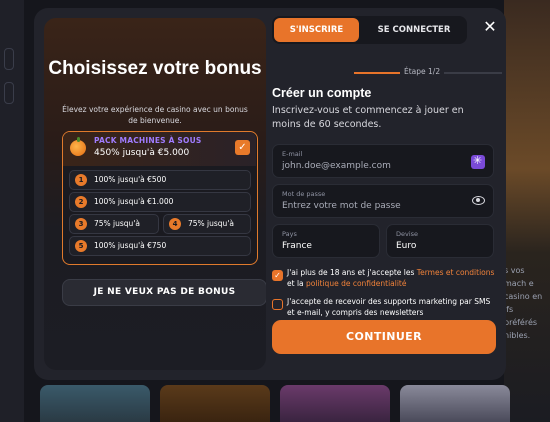  Describe the element at coordinates (78, 146) in the screenshot. I see `orange-icon` at that location.